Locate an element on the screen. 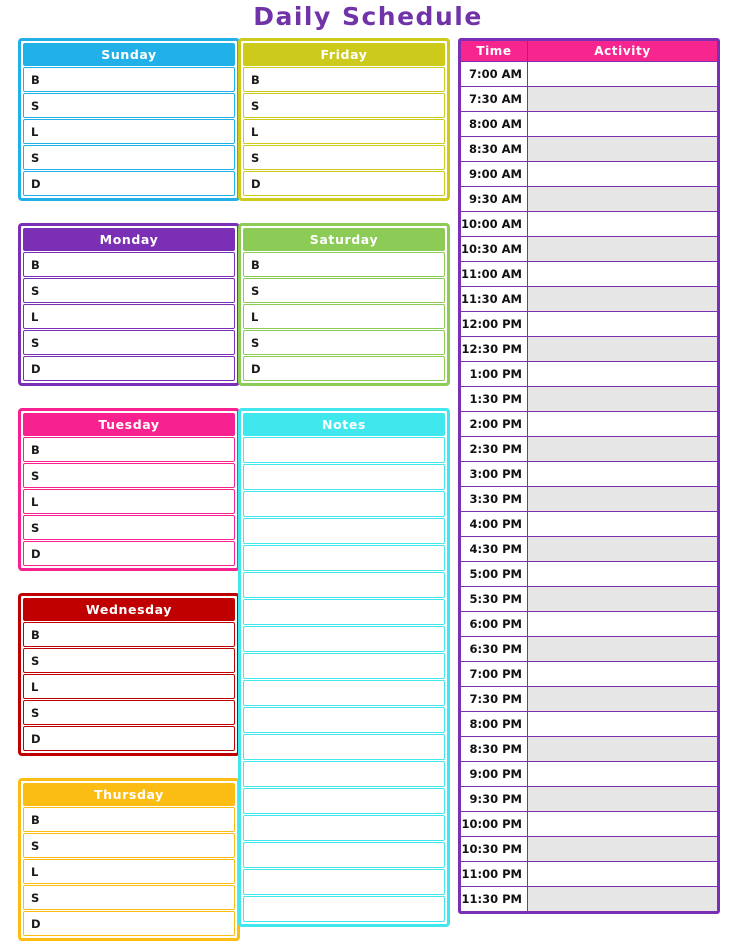 The height and width of the screenshot is (947, 736). time-cell: 8:30 AM is located at coordinates (494, 149).